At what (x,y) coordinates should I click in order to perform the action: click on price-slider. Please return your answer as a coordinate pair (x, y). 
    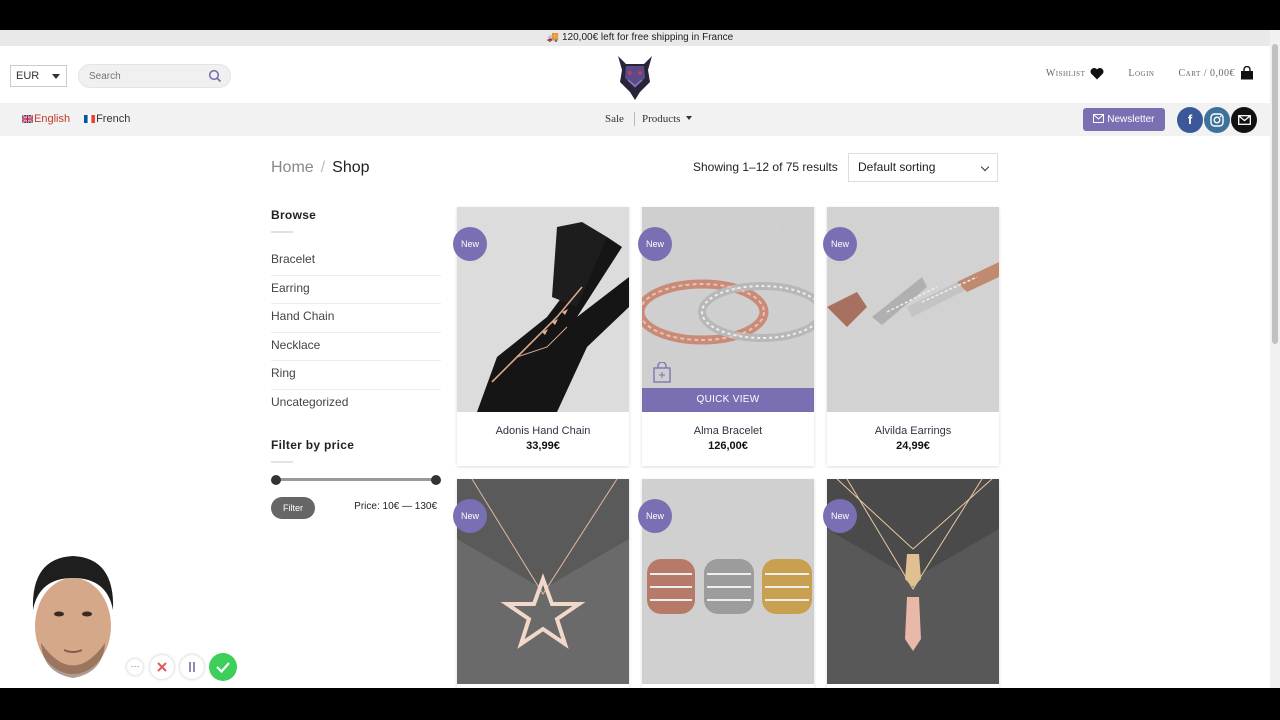
    Looking at the image, I should click on (356, 480).